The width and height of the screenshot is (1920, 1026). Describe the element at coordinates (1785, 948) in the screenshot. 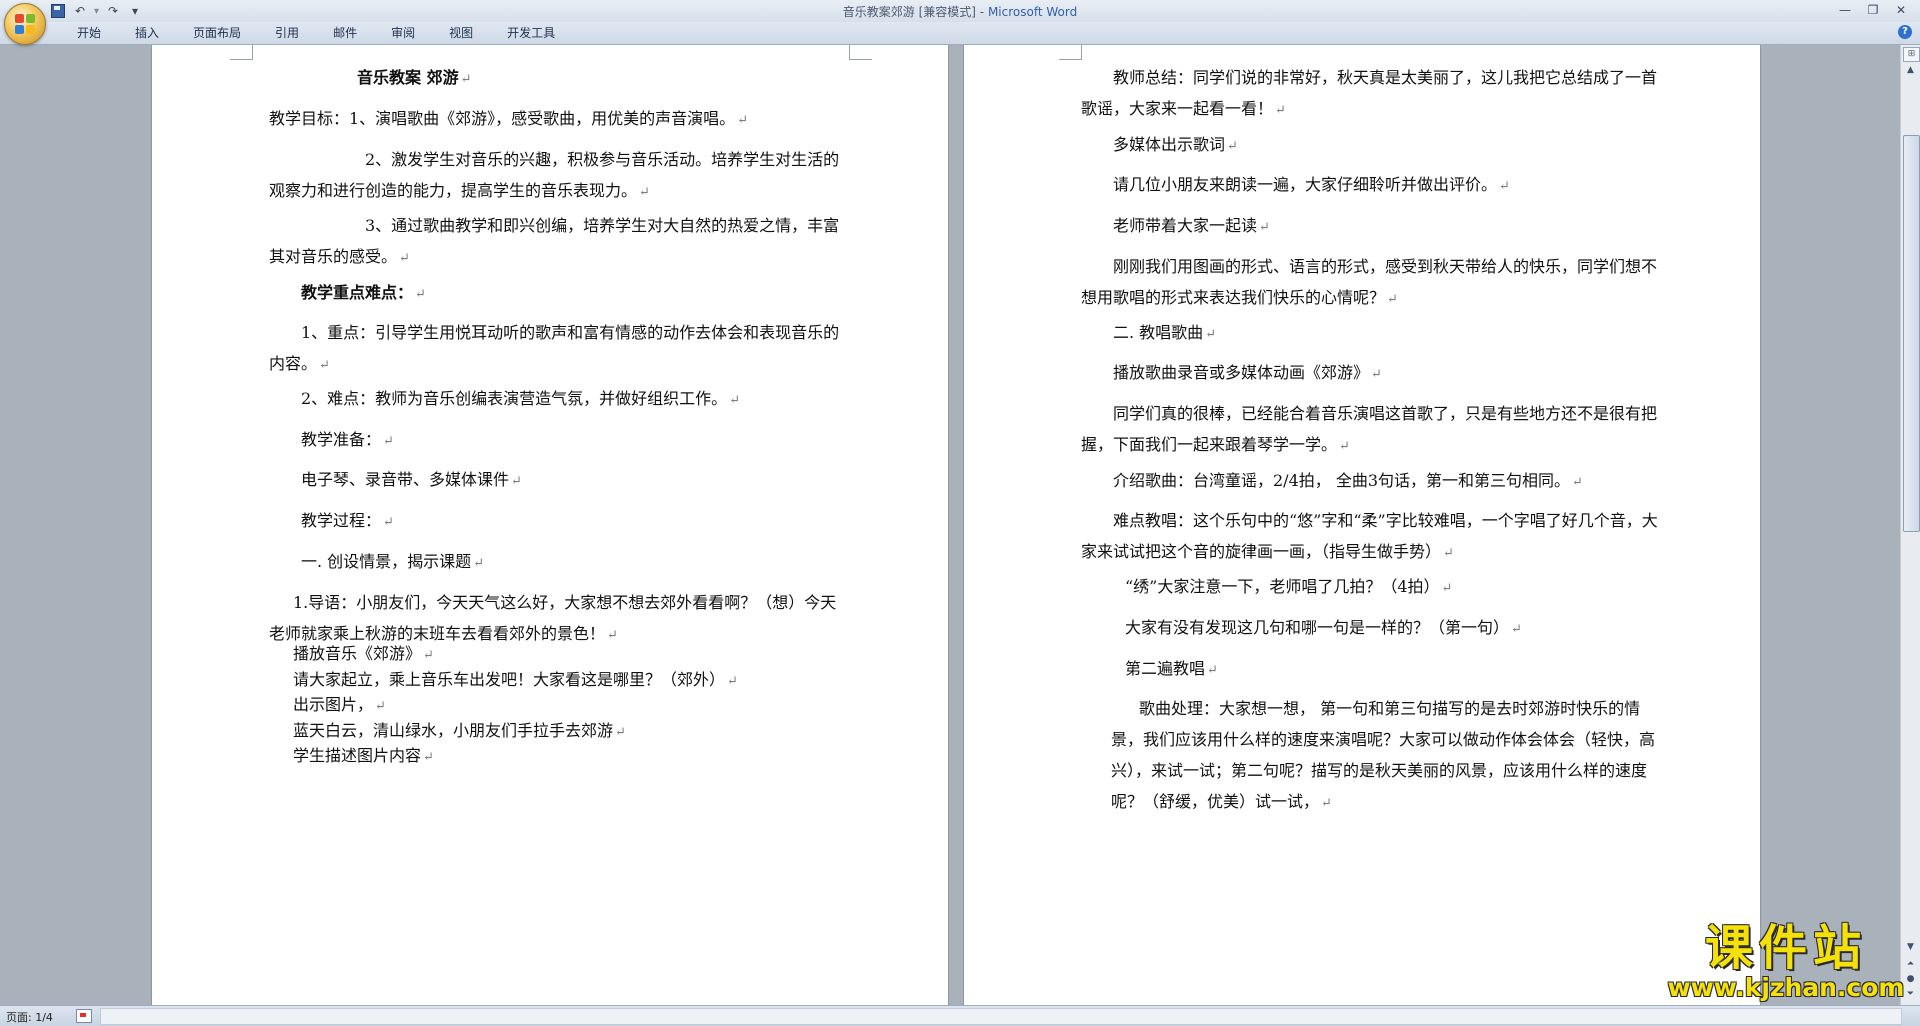

I see `watermark-text: 课件站` at that location.